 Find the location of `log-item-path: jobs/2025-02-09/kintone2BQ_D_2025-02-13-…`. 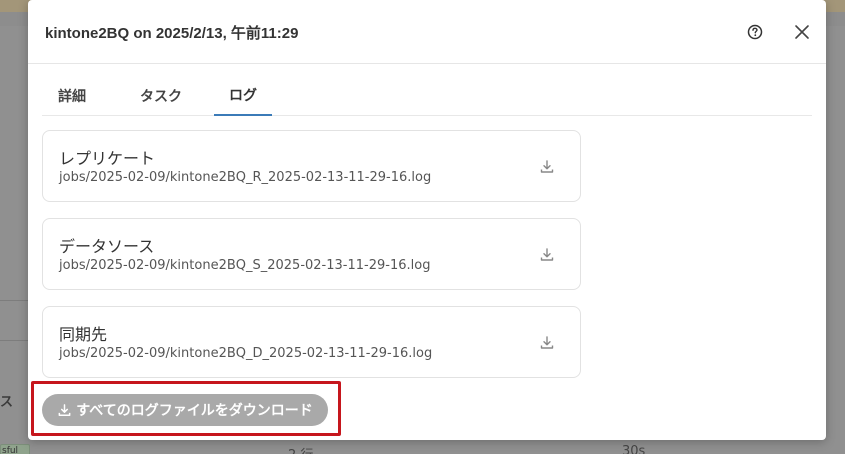

log-item-path: jobs/2025-02-09/kintone2BQ_D_2025-02-13-… is located at coordinates (246, 353).